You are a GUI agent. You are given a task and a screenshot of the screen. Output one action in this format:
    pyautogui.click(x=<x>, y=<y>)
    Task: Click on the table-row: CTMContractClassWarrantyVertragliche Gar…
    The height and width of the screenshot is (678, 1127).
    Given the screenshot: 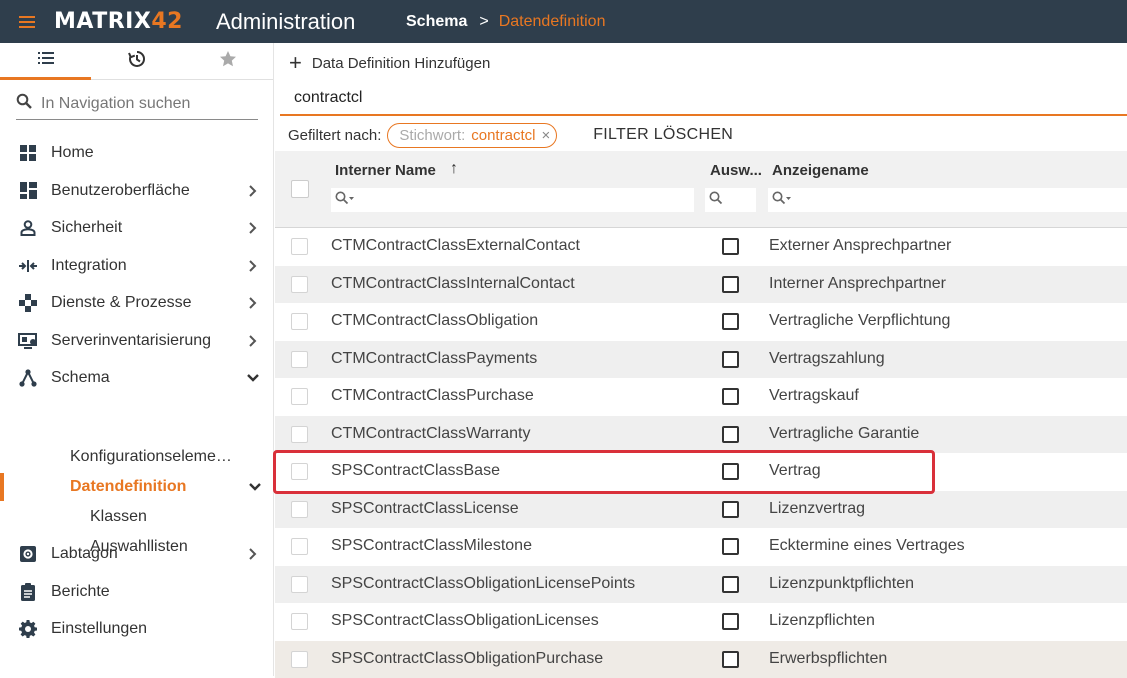 What is the action you would take?
    pyautogui.click(x=701, y=435)
    